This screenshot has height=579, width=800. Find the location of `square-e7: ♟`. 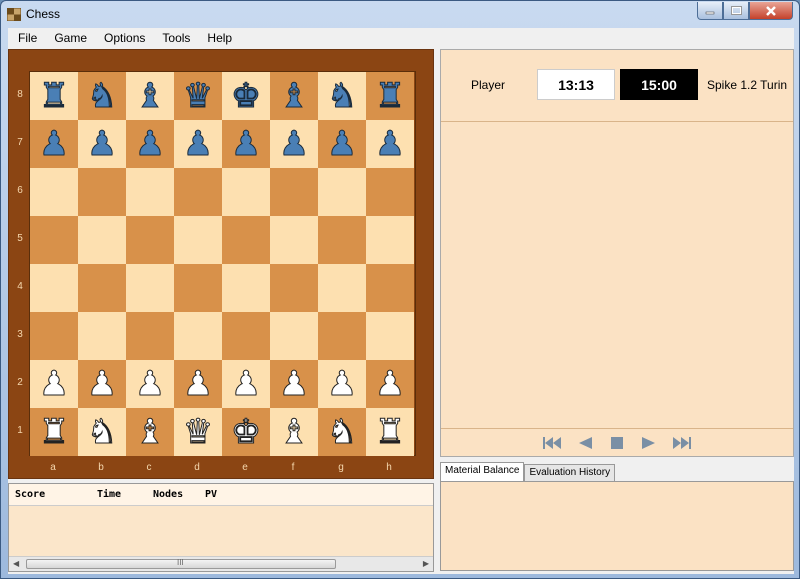

square-e7: ♟ is located at coordinates (246, 144).